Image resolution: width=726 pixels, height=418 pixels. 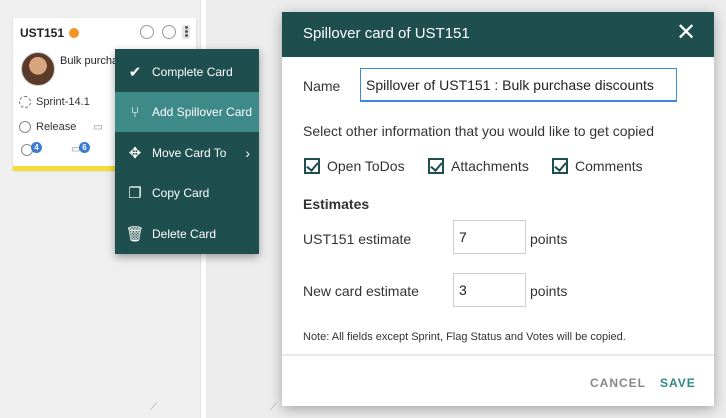 I want to click on menu-item-complete-card: ✔ Complete Card, so click(x=187, y=72).